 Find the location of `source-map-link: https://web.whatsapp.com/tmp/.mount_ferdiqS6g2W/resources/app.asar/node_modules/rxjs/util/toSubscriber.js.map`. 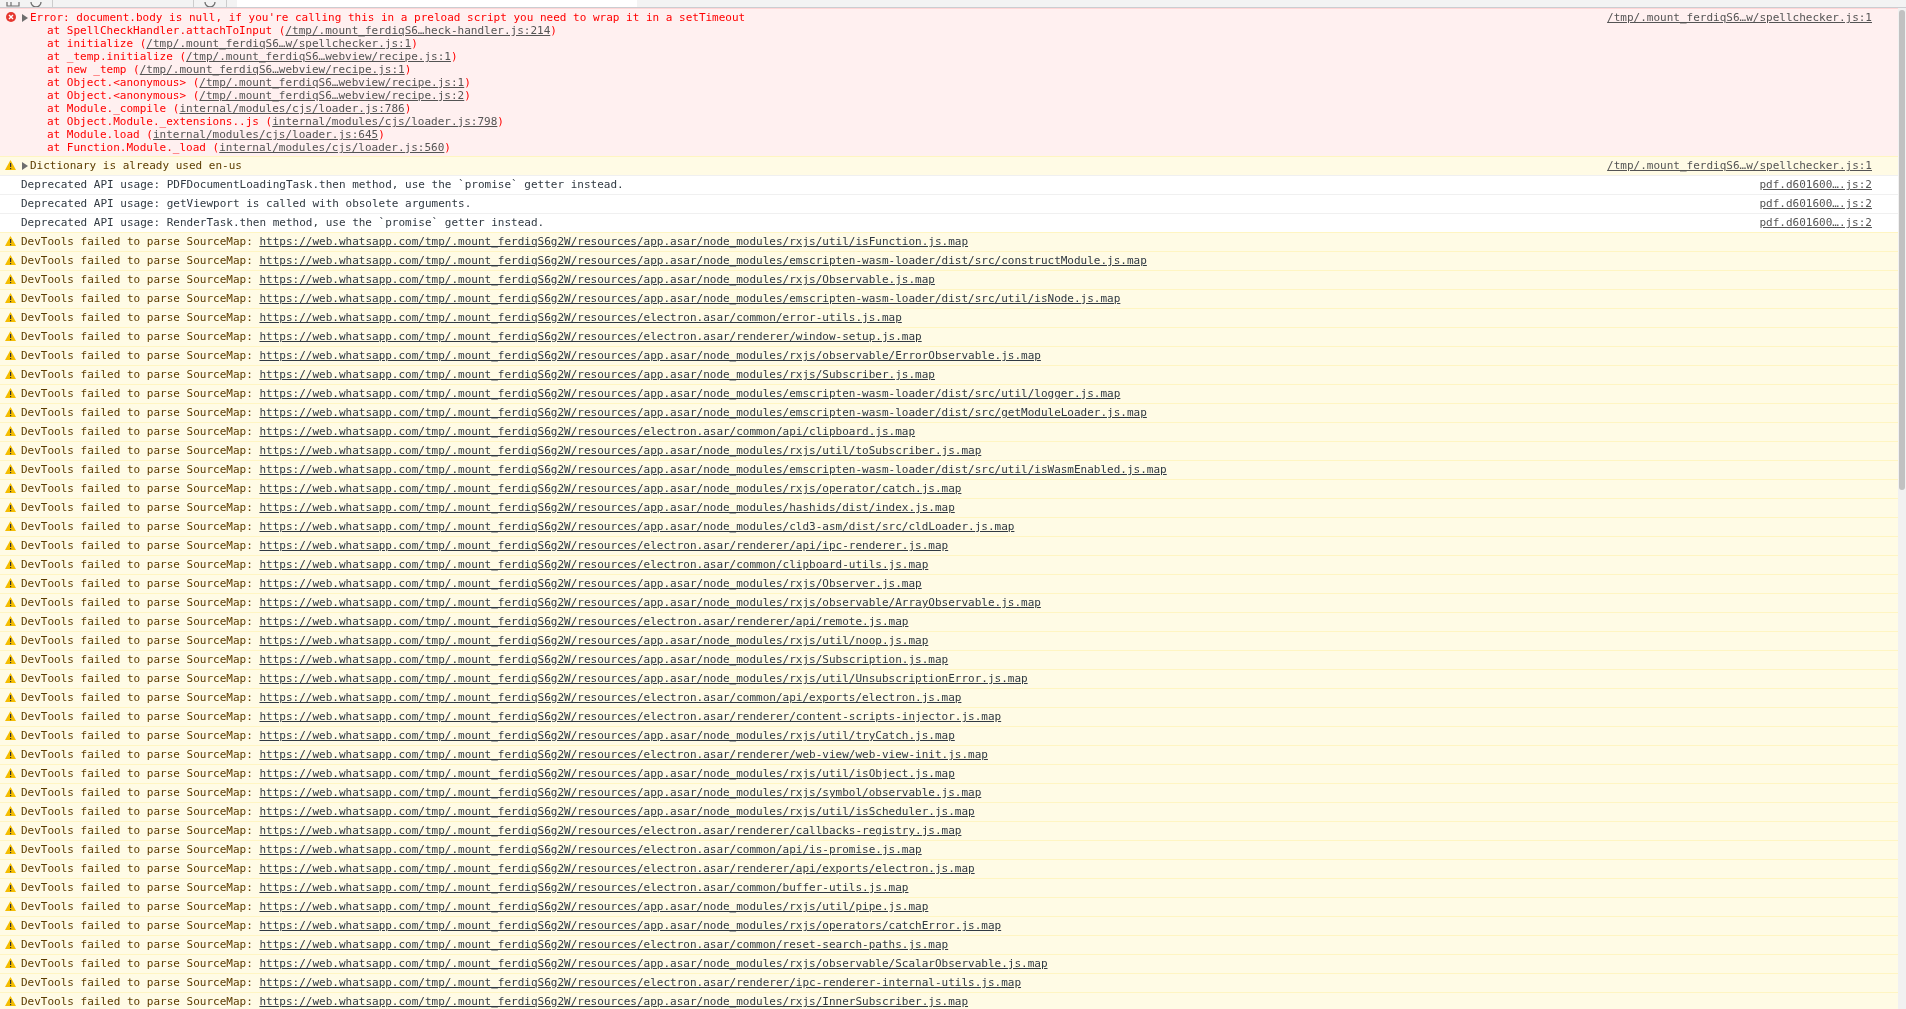

source-map-link: https://web.whatsapp.com/tmp/.mount_ferdiqS6g2W/resources/app.asar/node_modules/rxjs/util/toSubscriber.js.map is located at coordinates (620, 450).